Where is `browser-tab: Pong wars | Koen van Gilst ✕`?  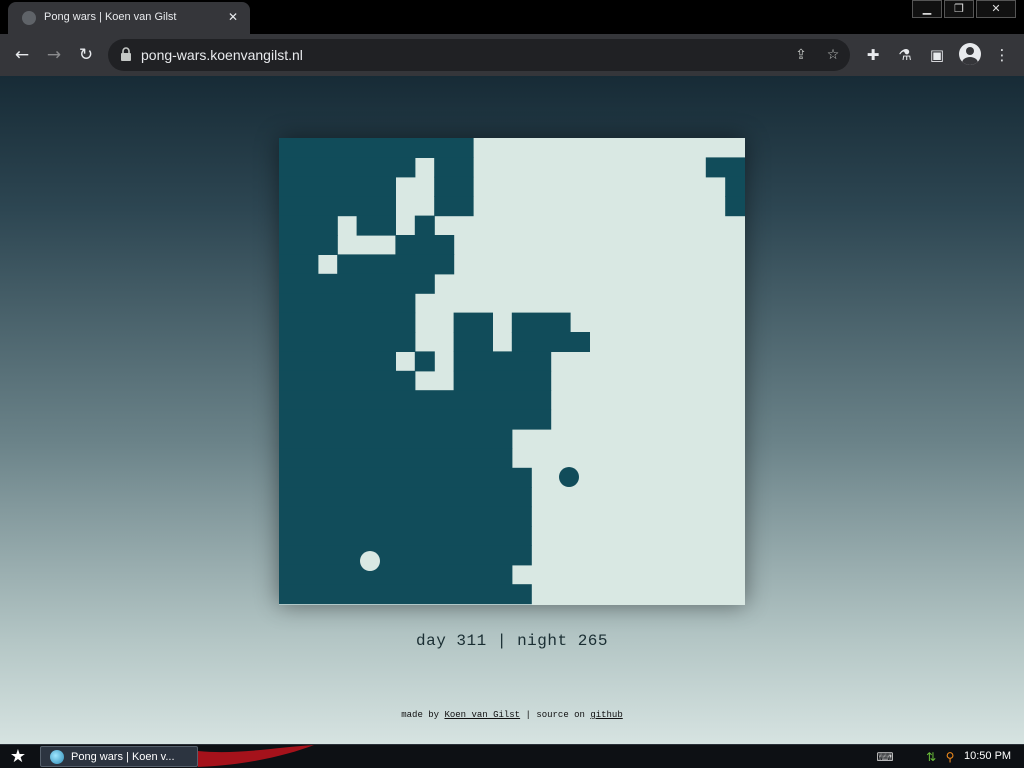 browser-tab: Pong wars | Koen van Gilst ✕ is located at coordinates (129, 18).